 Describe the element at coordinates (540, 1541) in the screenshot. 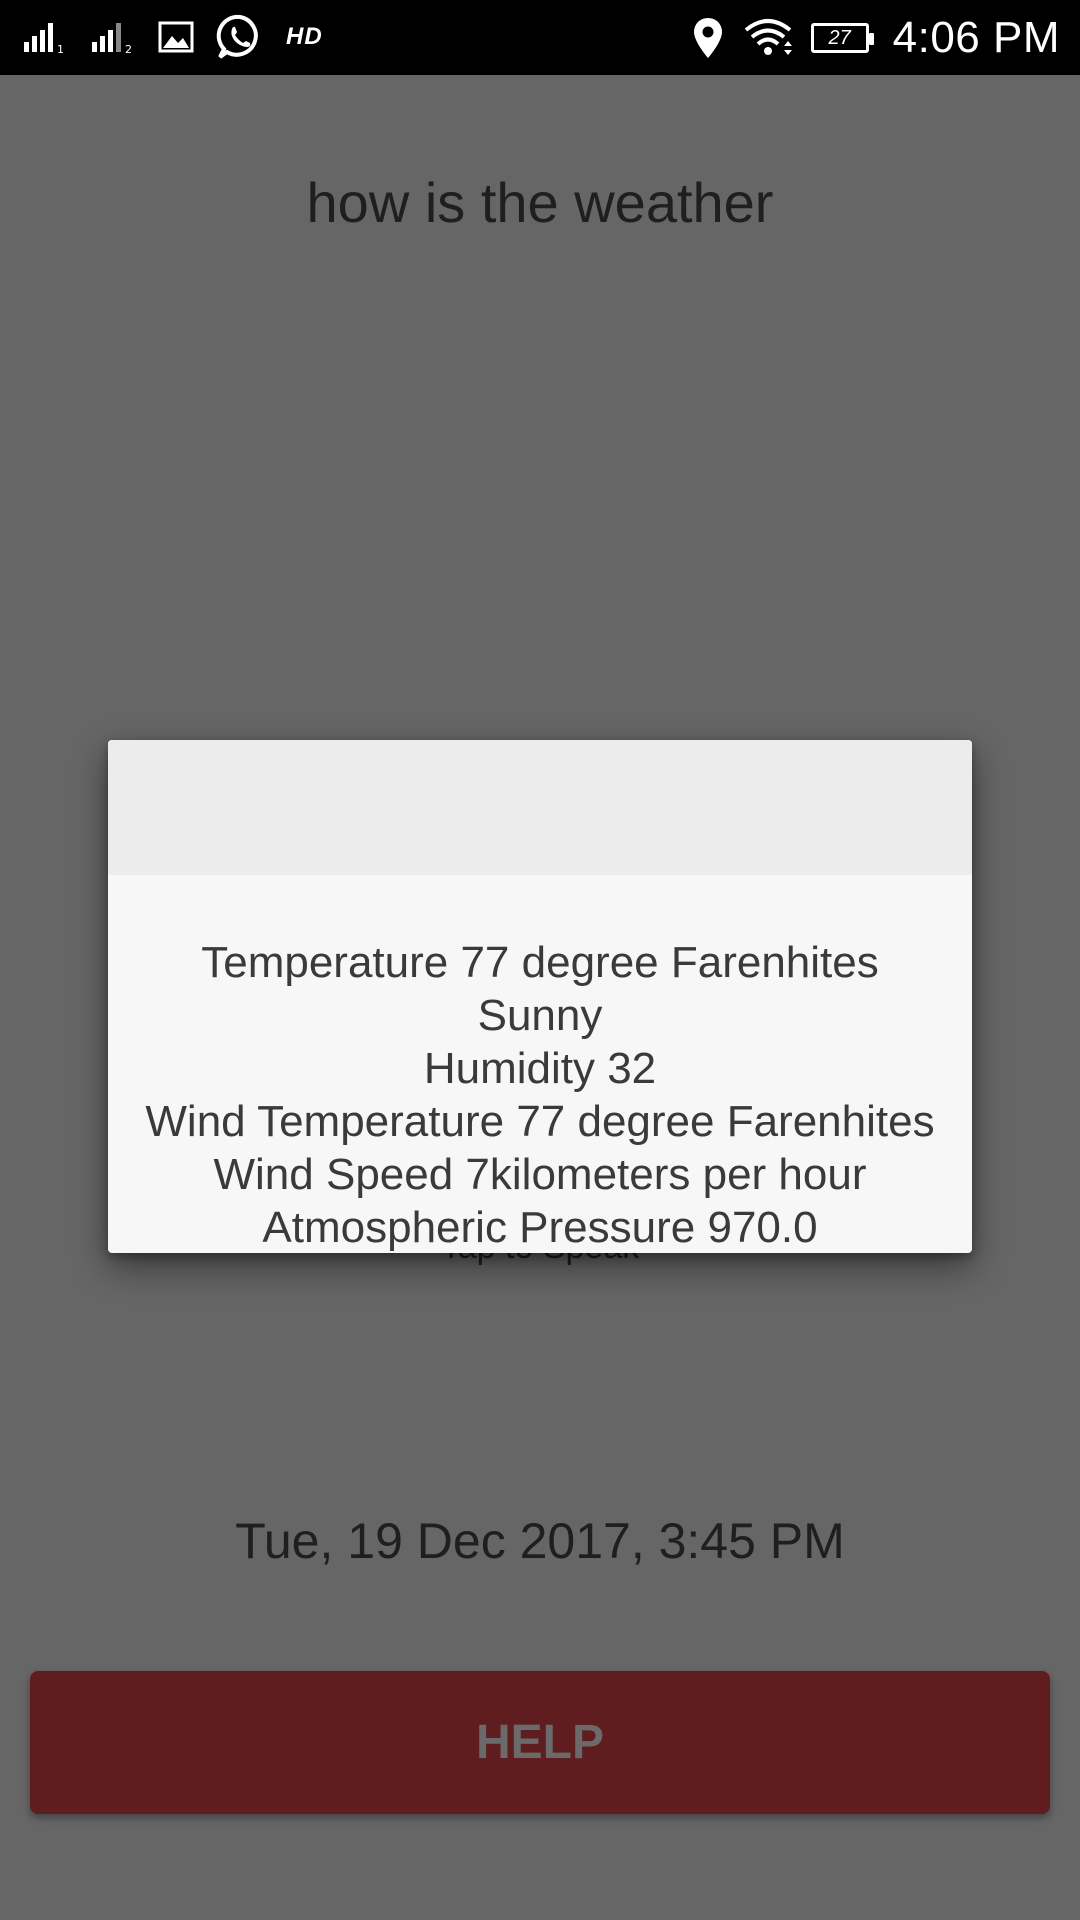

I see `date-time-text: Tue, 19 Dec 2017, 3:45 PM` at that location.